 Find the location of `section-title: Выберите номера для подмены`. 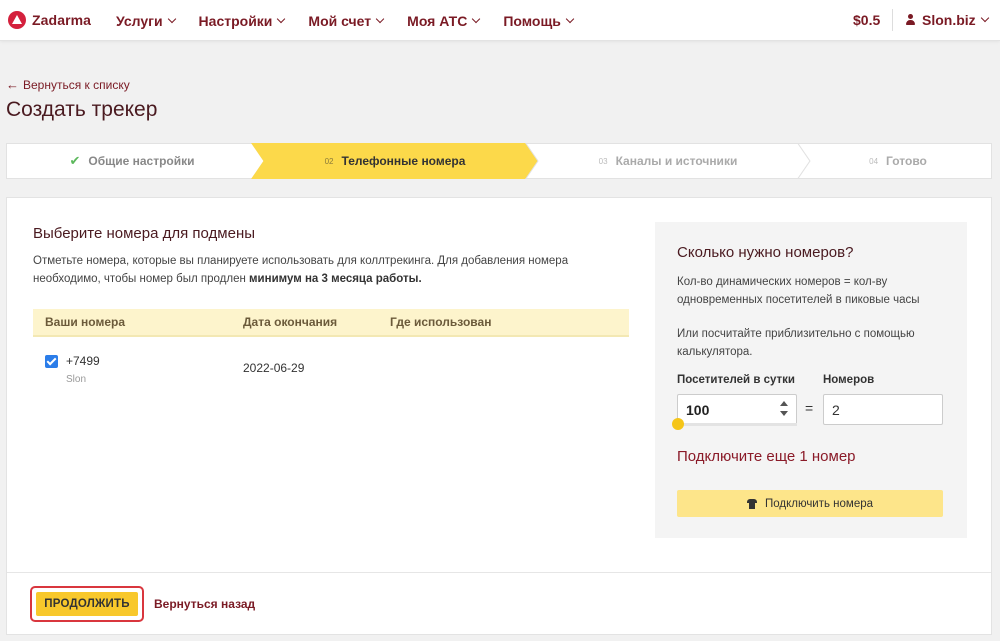

section-title: Выберите номера для подмены is located at coordinates (144, 233).